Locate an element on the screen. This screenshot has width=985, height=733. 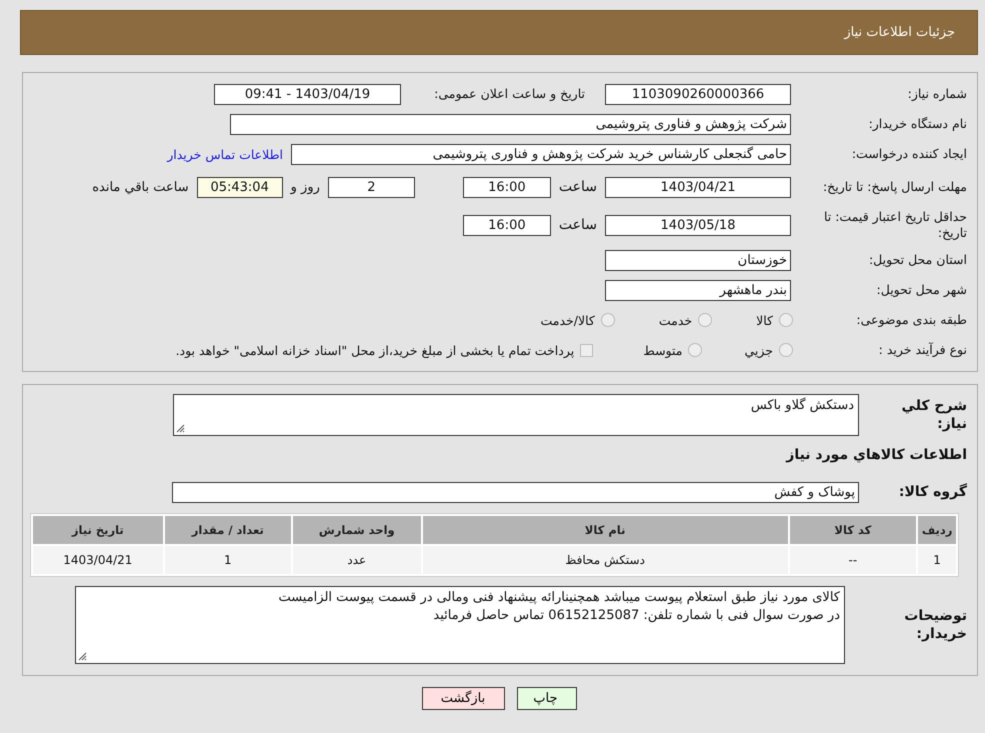
table-cell: -- is located at coordinates (853, 560).